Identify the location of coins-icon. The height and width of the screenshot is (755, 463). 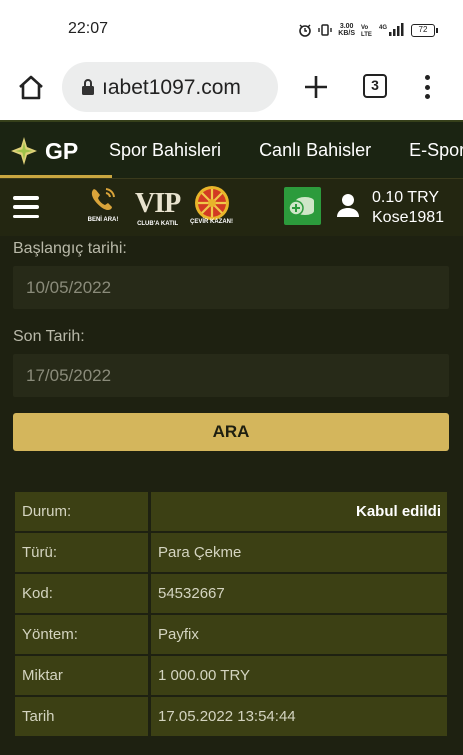
(301, 206).